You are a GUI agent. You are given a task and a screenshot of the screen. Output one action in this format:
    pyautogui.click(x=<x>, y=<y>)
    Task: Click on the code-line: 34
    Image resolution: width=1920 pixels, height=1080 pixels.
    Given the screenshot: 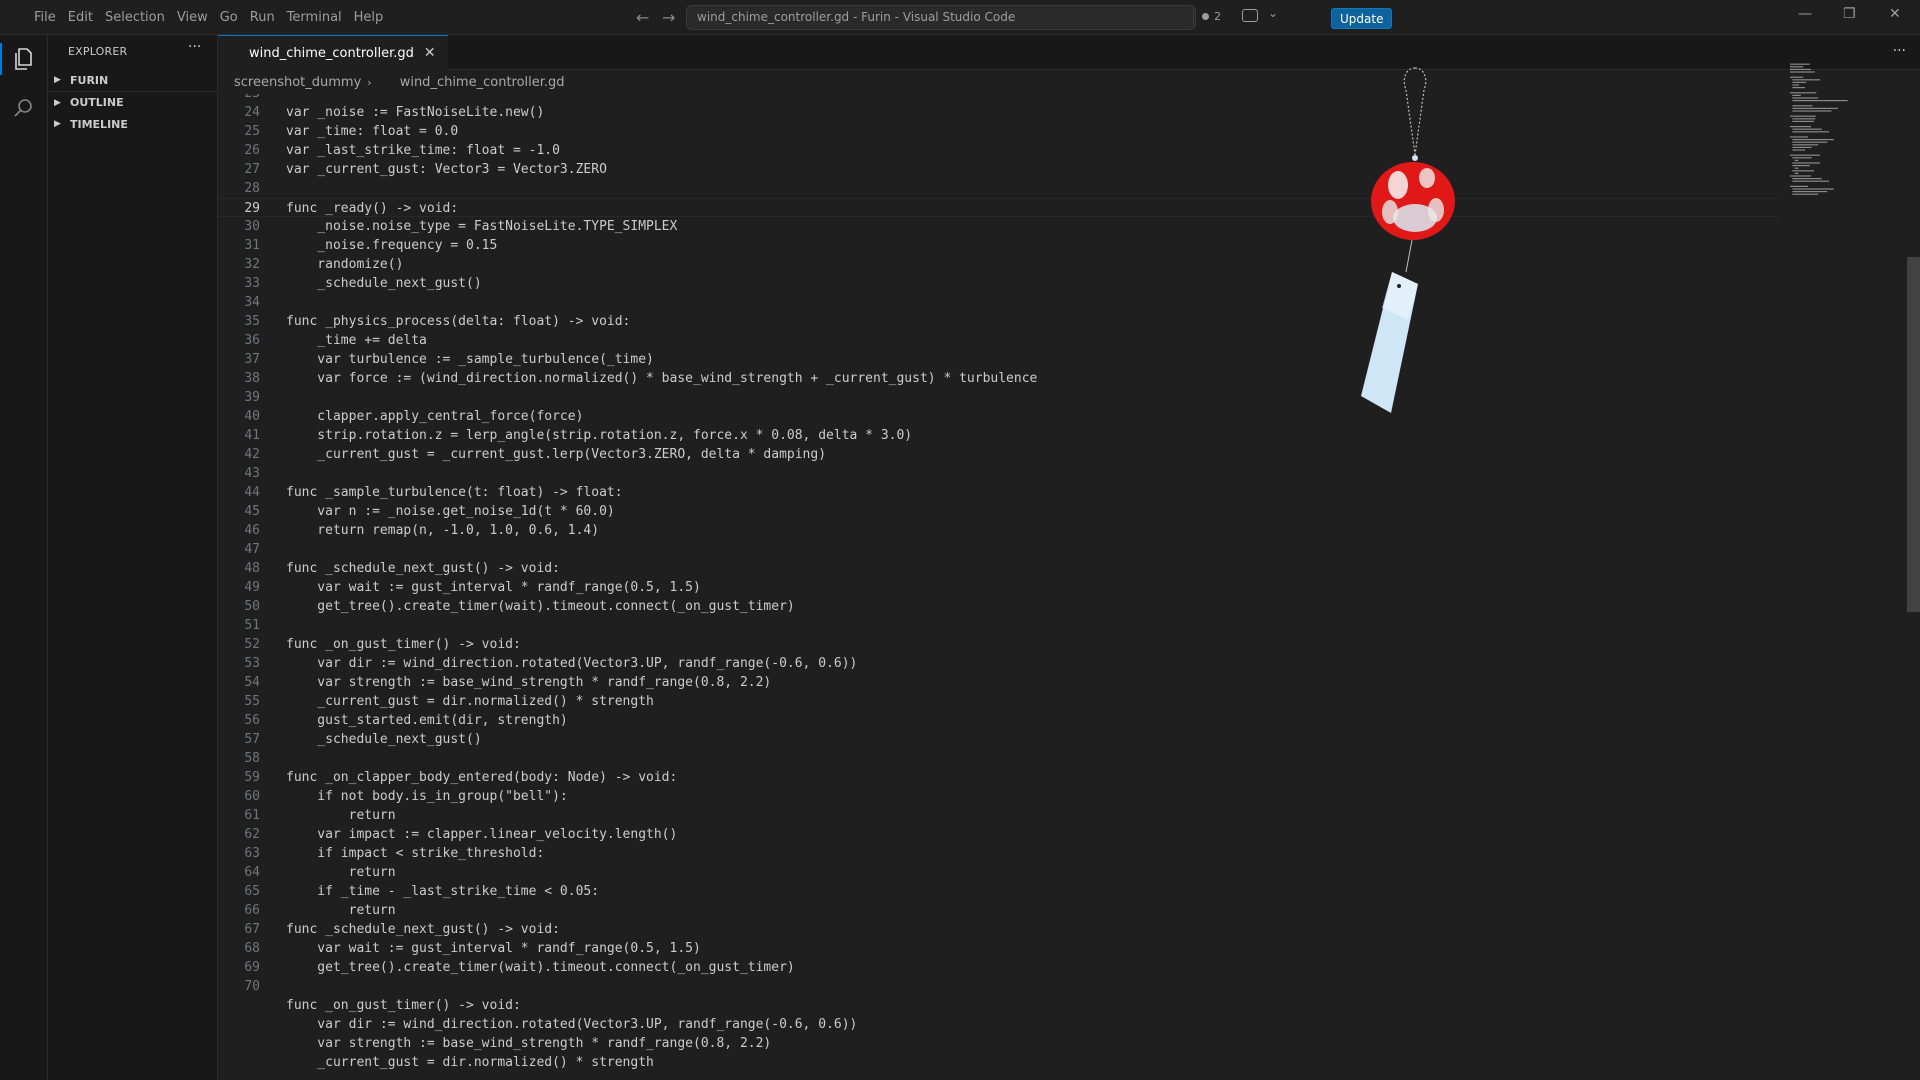 What is the action you would take?
    pyautogui.click(x=998, y=302)
    